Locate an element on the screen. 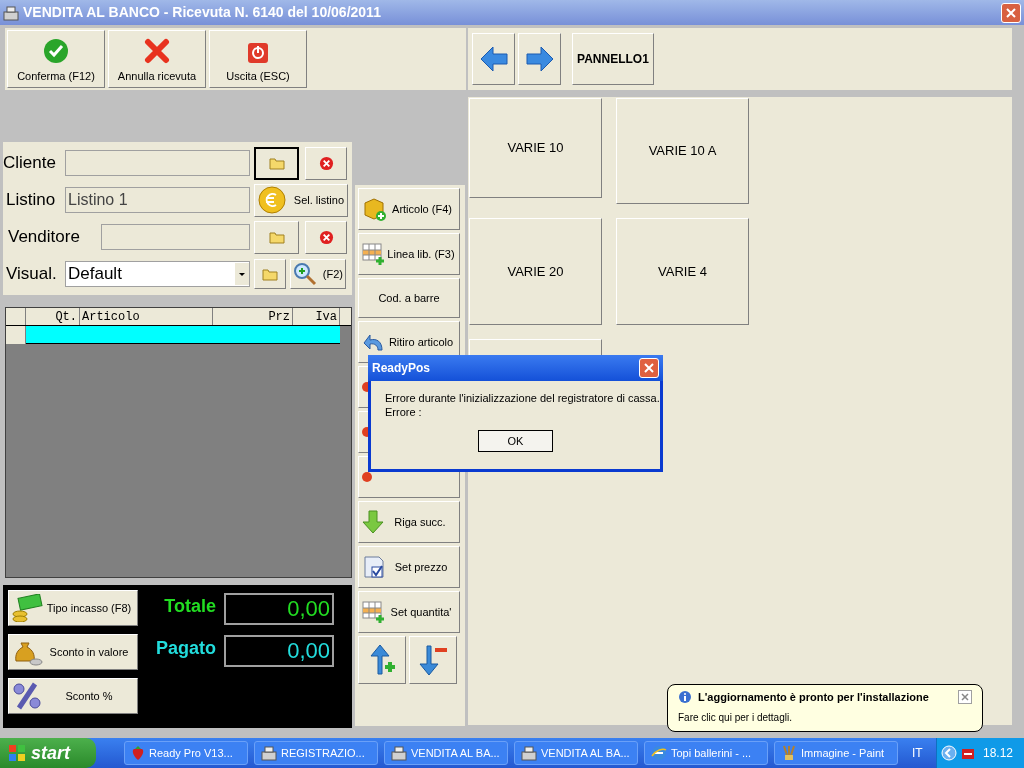  close-button is located at coordinates (965, 697).